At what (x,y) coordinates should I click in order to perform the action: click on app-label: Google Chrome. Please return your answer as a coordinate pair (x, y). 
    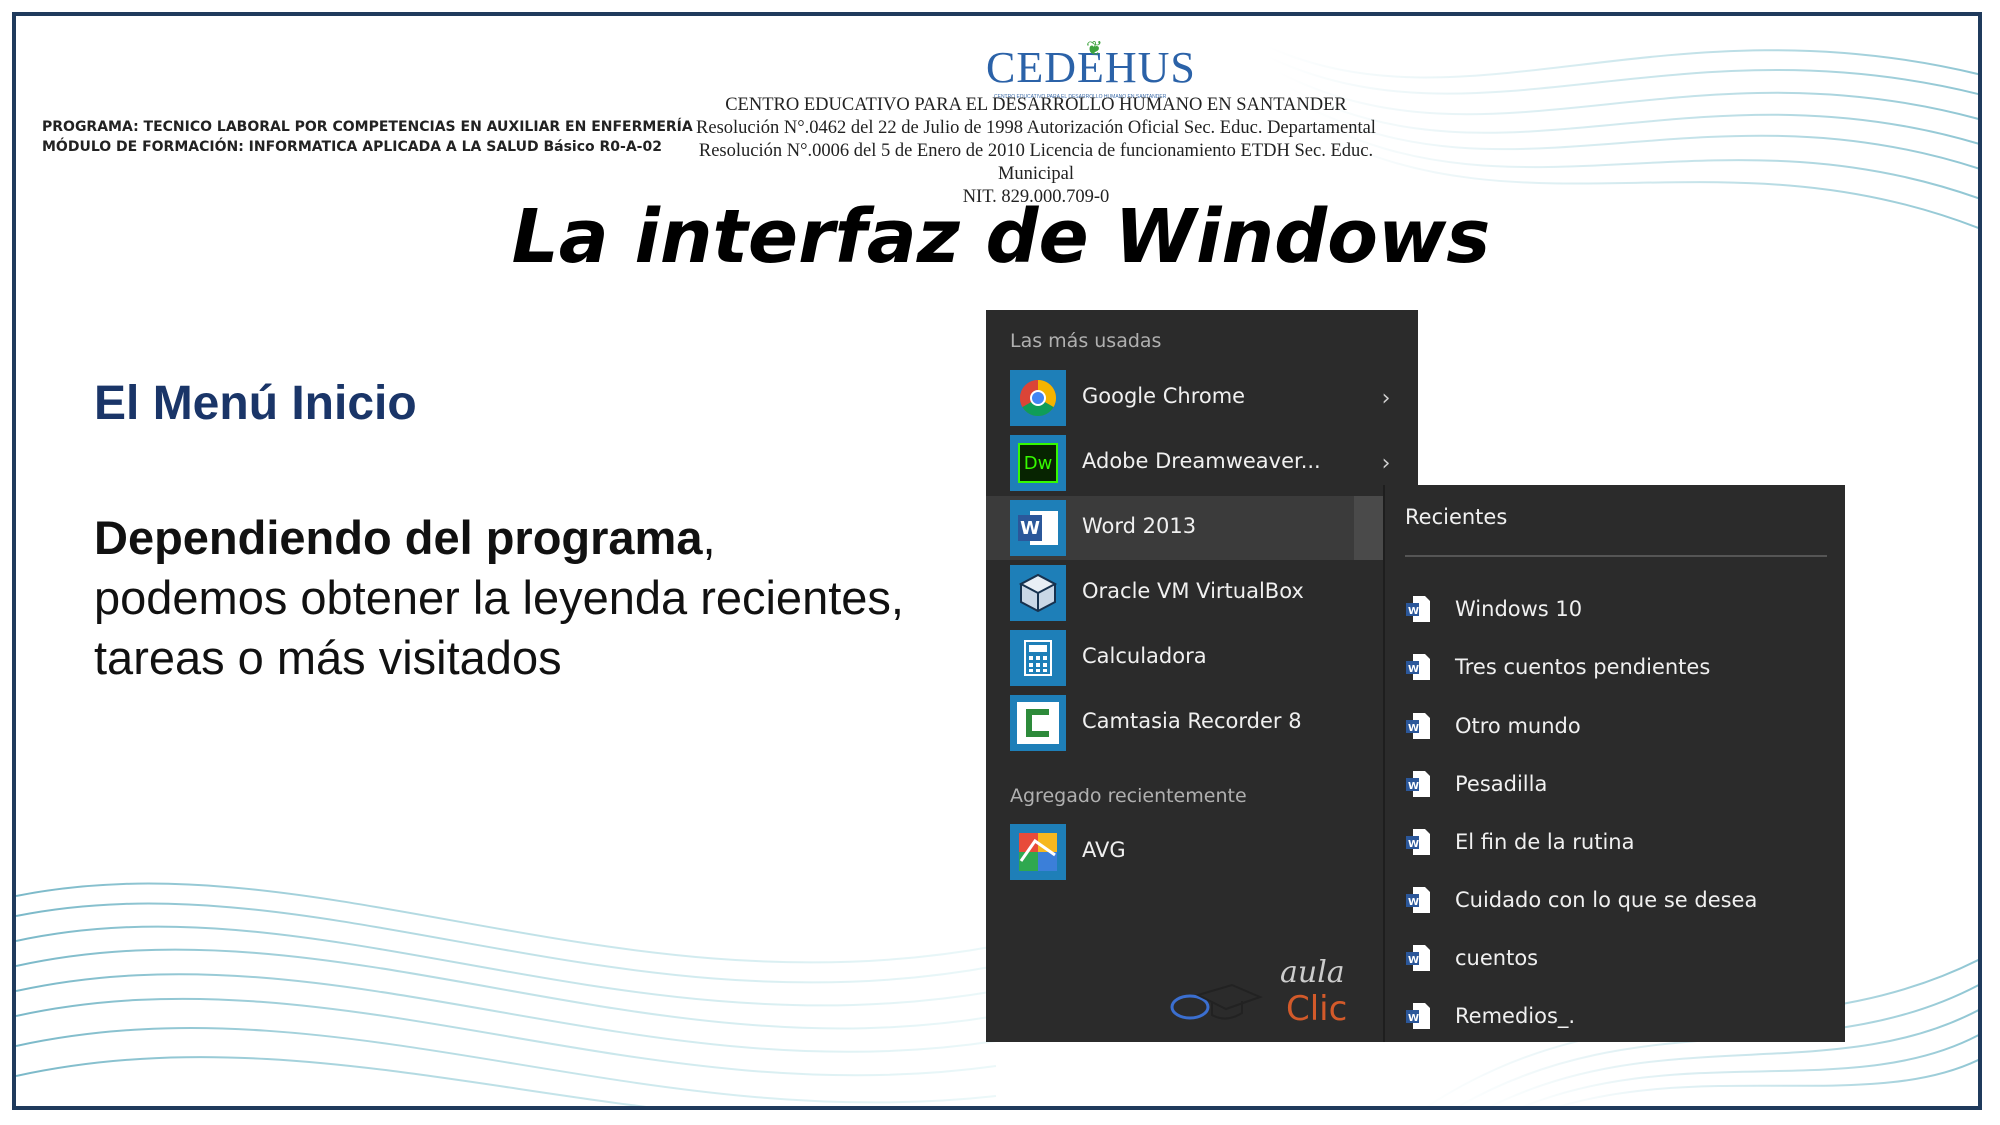
    Looking at the image, I should click on (1164, 396).